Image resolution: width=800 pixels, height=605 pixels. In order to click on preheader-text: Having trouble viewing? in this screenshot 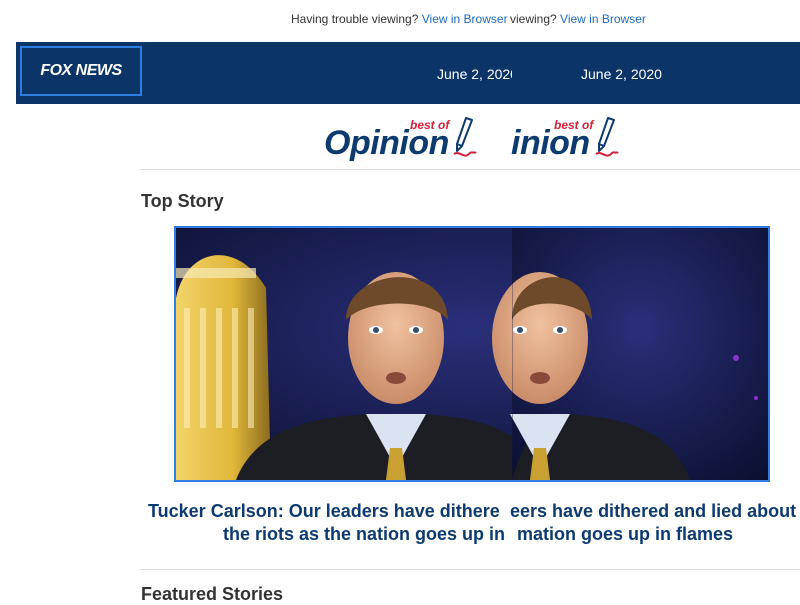, I will do `click(355, 19)`.